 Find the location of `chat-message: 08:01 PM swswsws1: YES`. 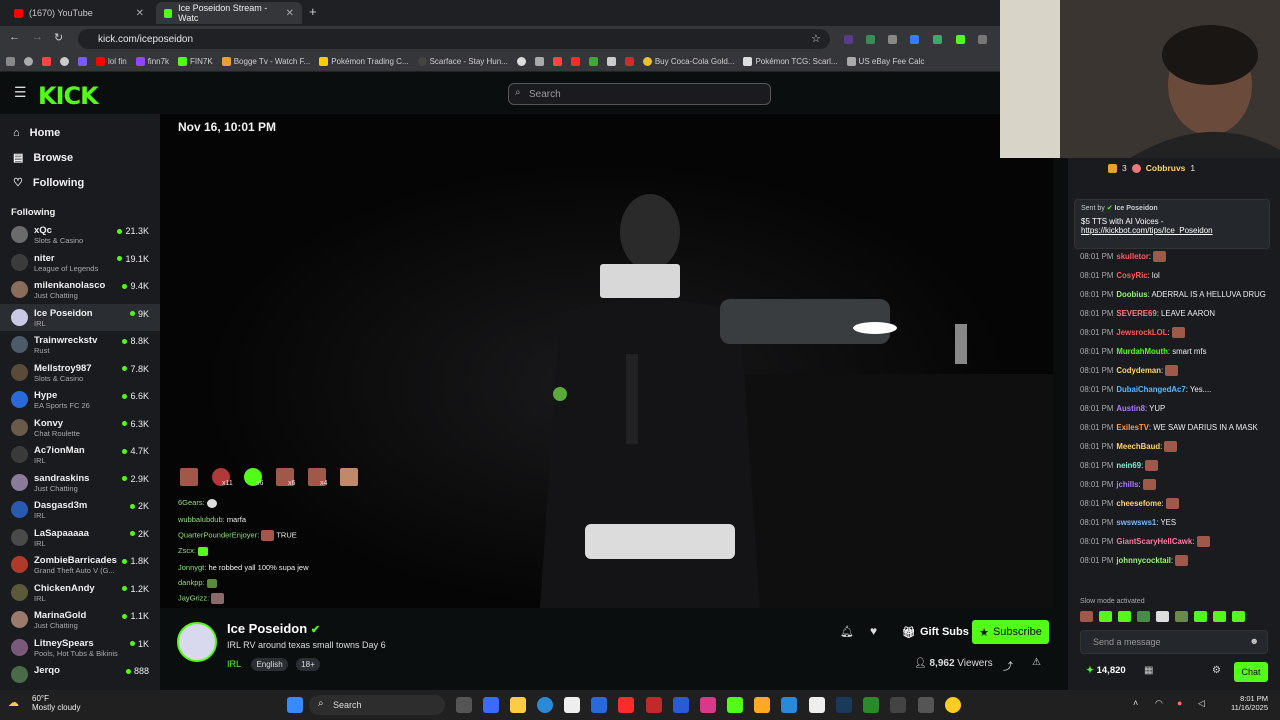

chat-message: 08:01 PM swswsws1: YES is located at coordinates (1174, 522).